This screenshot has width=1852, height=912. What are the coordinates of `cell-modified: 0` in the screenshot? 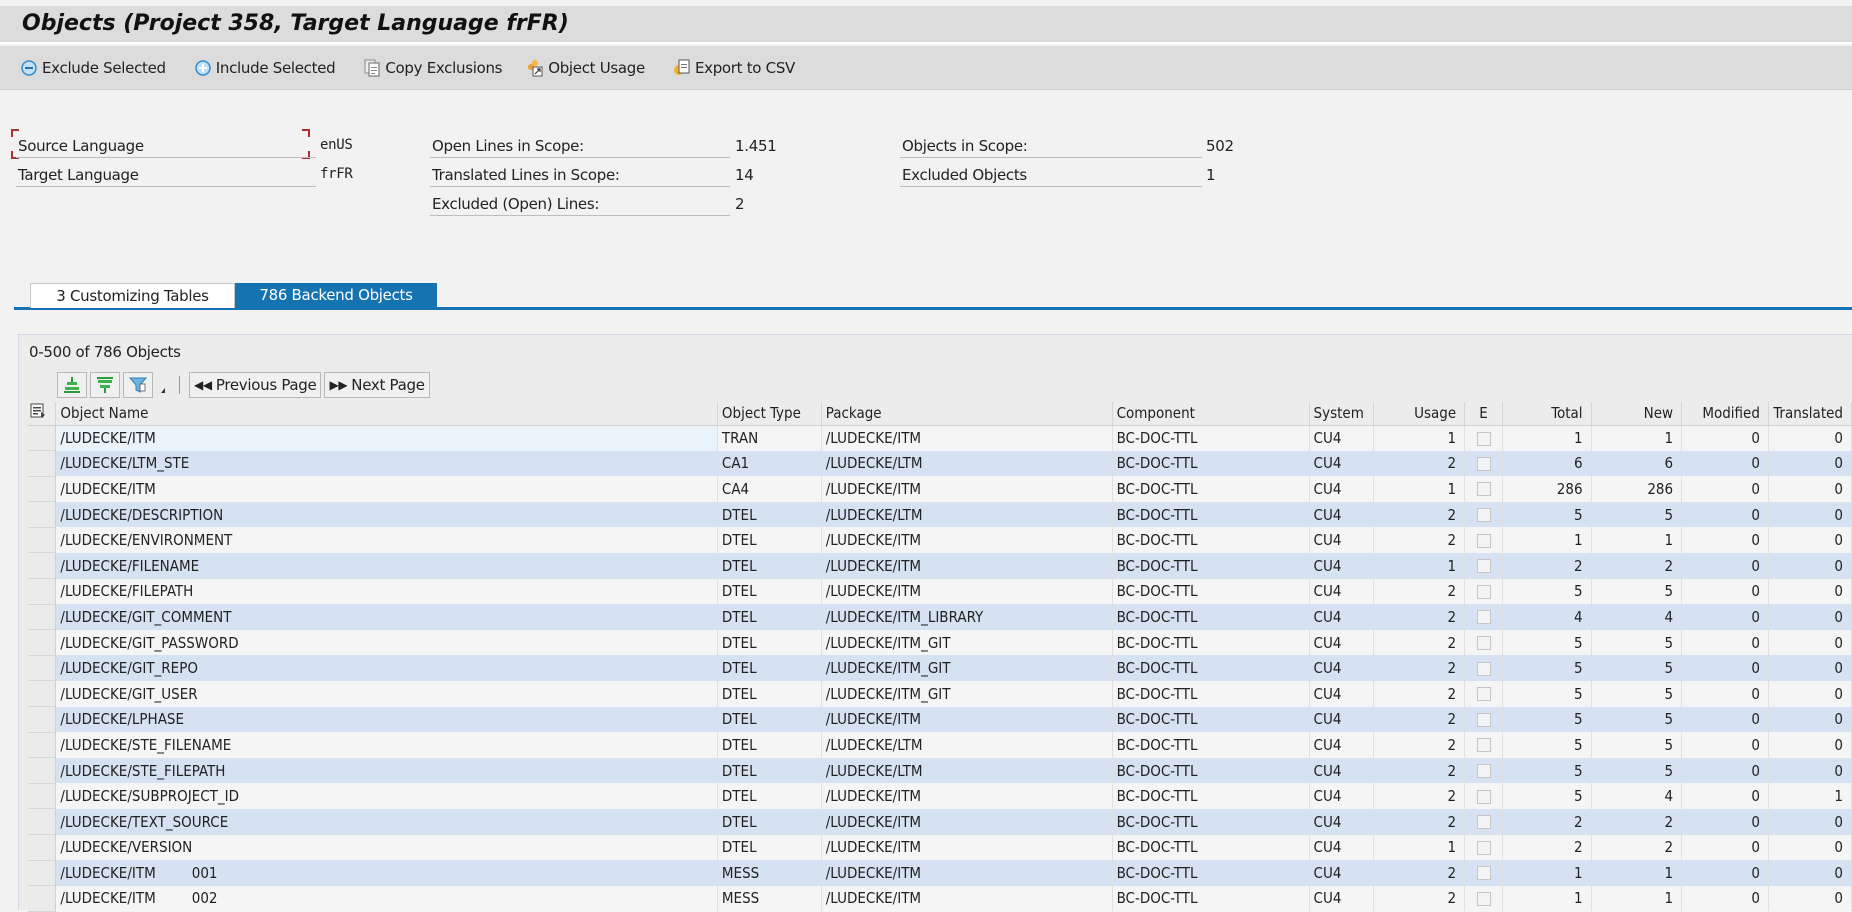 It's located at (1725, 796).